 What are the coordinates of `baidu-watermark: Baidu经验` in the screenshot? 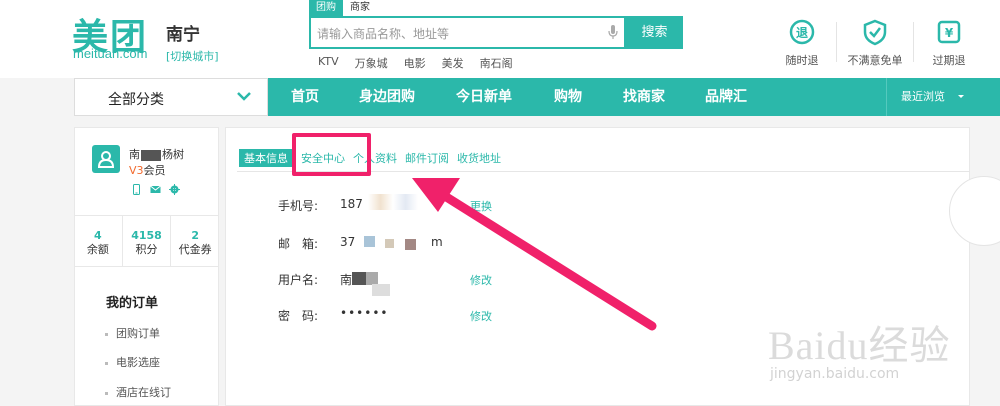 It's located at (859, 346).